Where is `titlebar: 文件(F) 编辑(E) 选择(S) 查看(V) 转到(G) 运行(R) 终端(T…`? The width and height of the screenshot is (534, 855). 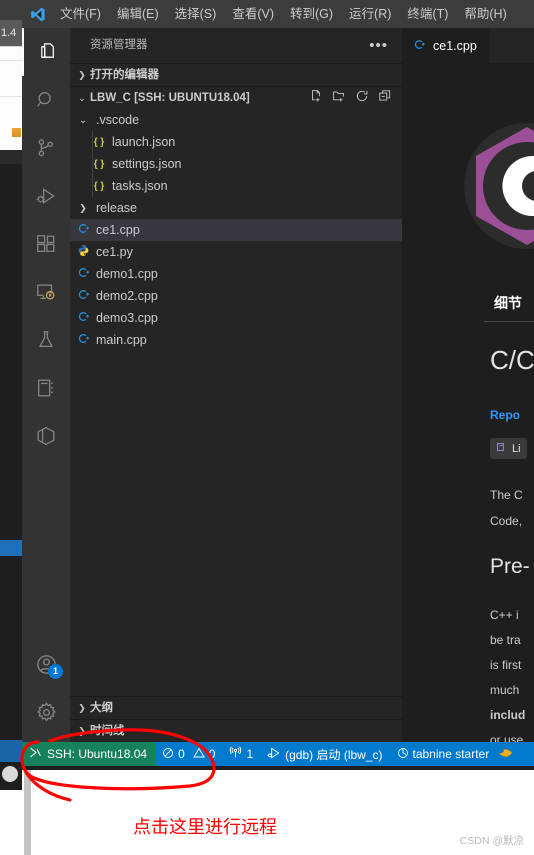 titlebar: 文件(F) 编辑(E) 选择(S) 查看(V) 转到(G) 运行(R) 终端(T… is located at coordinates (278, 14).